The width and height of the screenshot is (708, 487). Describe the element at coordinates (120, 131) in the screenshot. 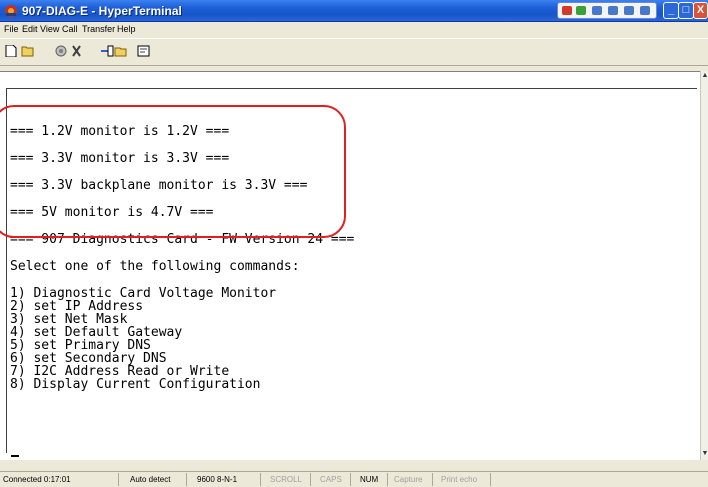

I see `terminal-line: === 1.2V monitor is 1.2V ===` at that location.